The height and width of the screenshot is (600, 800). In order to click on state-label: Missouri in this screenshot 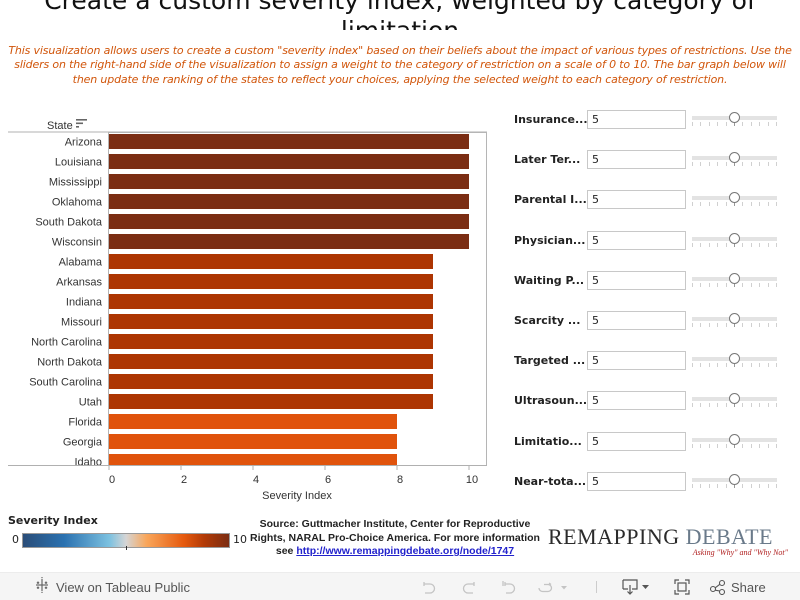, I will do `click(81, 323)`.